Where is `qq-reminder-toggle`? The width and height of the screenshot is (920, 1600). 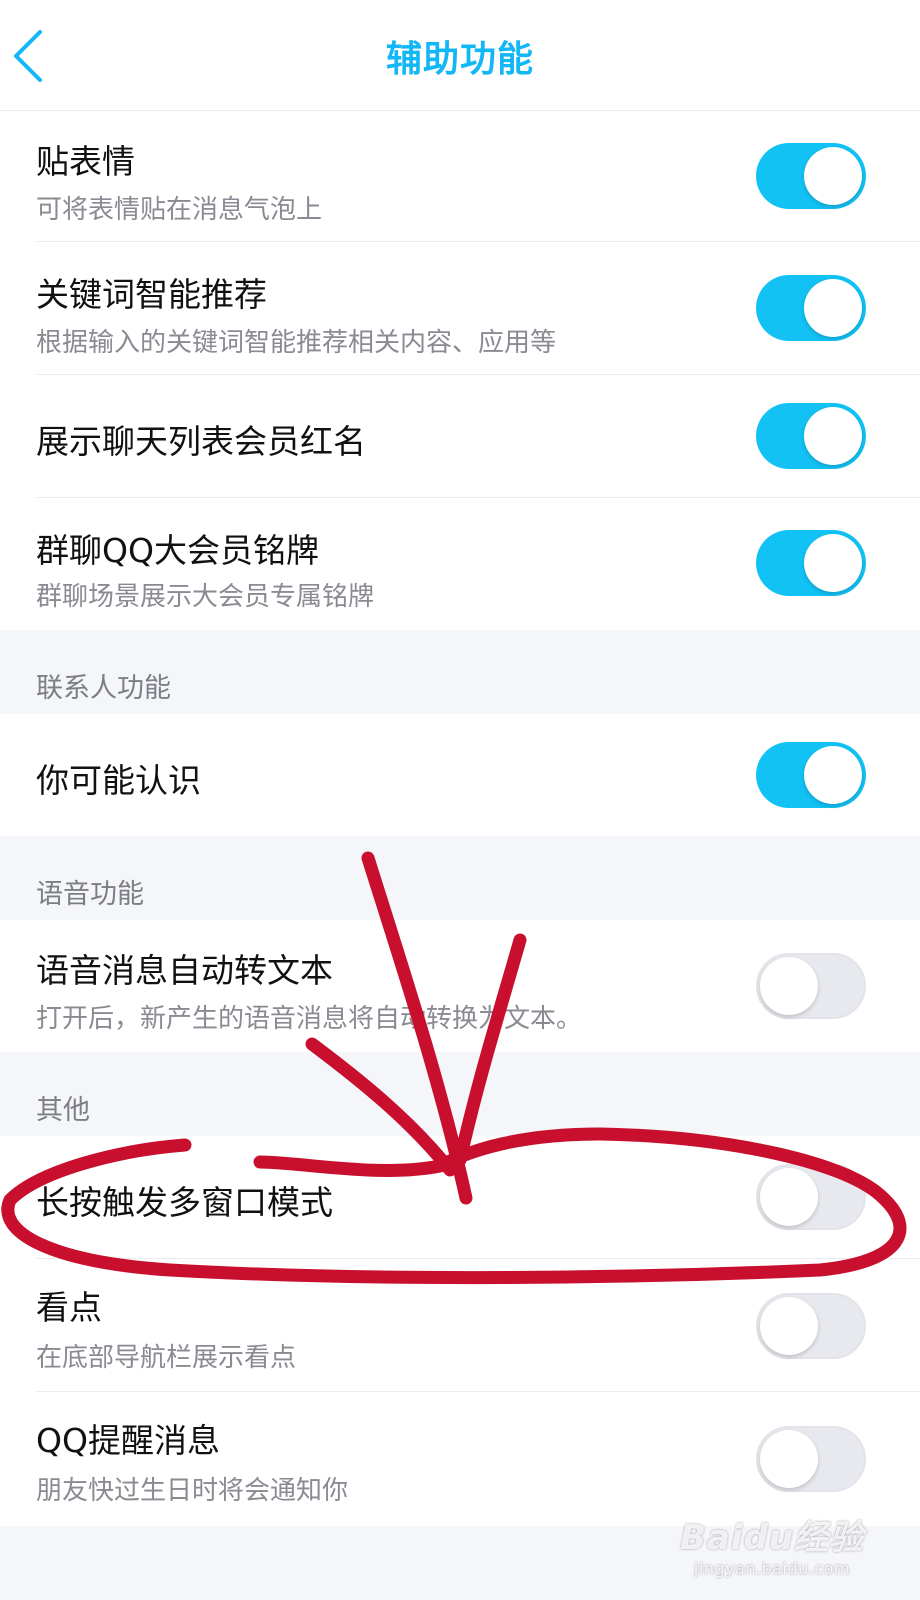
qq-reminder-toggle is located at coordinates (811, 1459).